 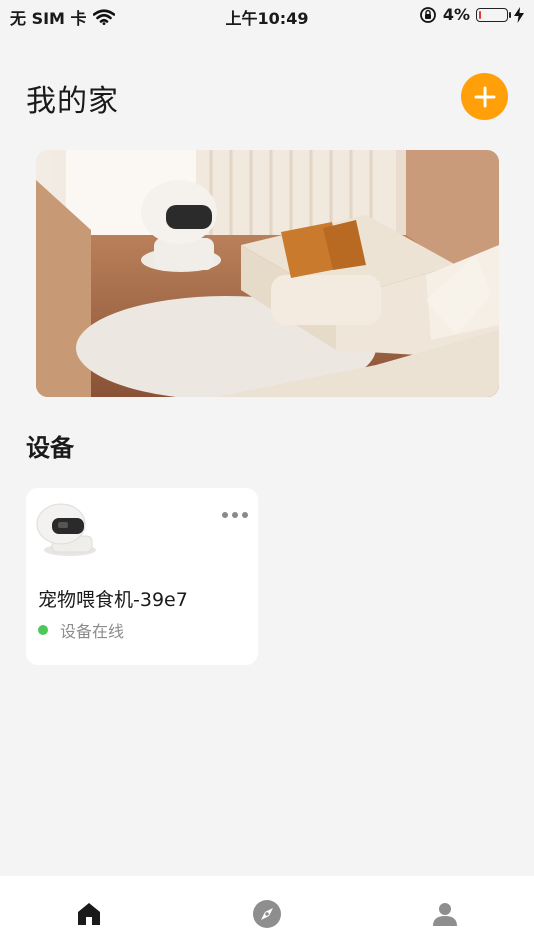 I want to click on home-icon, so click(x=89, y=914).